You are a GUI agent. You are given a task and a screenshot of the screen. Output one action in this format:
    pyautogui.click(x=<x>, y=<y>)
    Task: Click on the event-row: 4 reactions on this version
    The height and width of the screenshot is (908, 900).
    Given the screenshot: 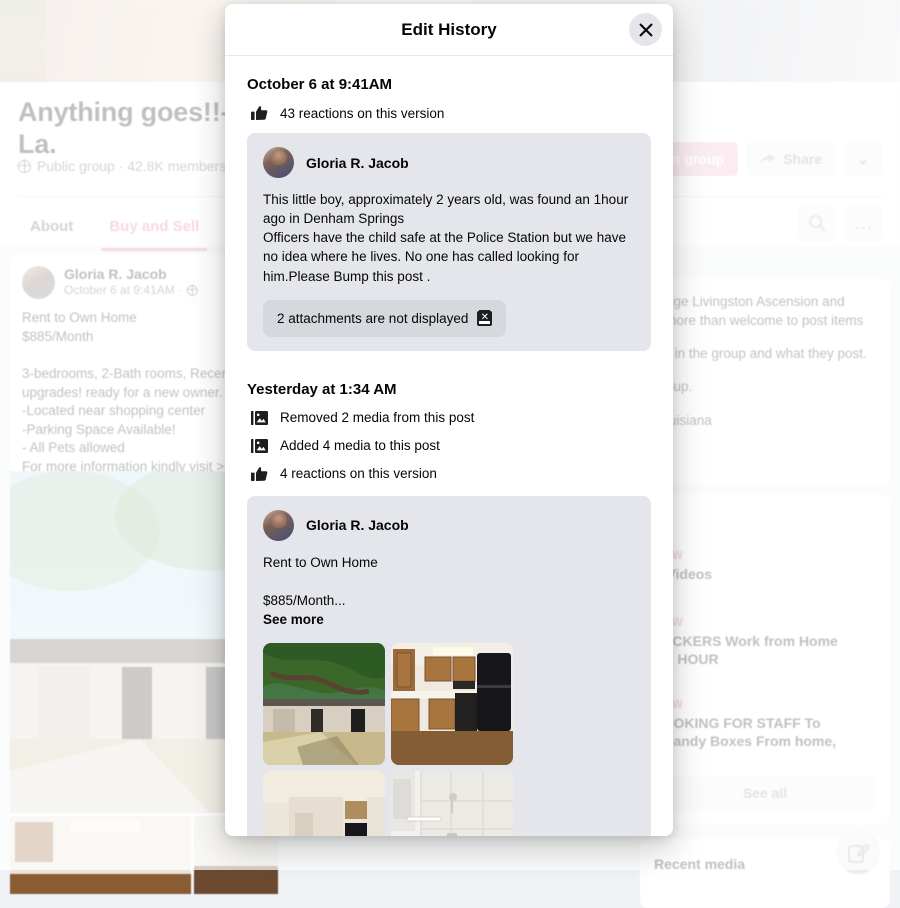 What is the action you would take?
    pyautogui.click(x=449, y=474)
    